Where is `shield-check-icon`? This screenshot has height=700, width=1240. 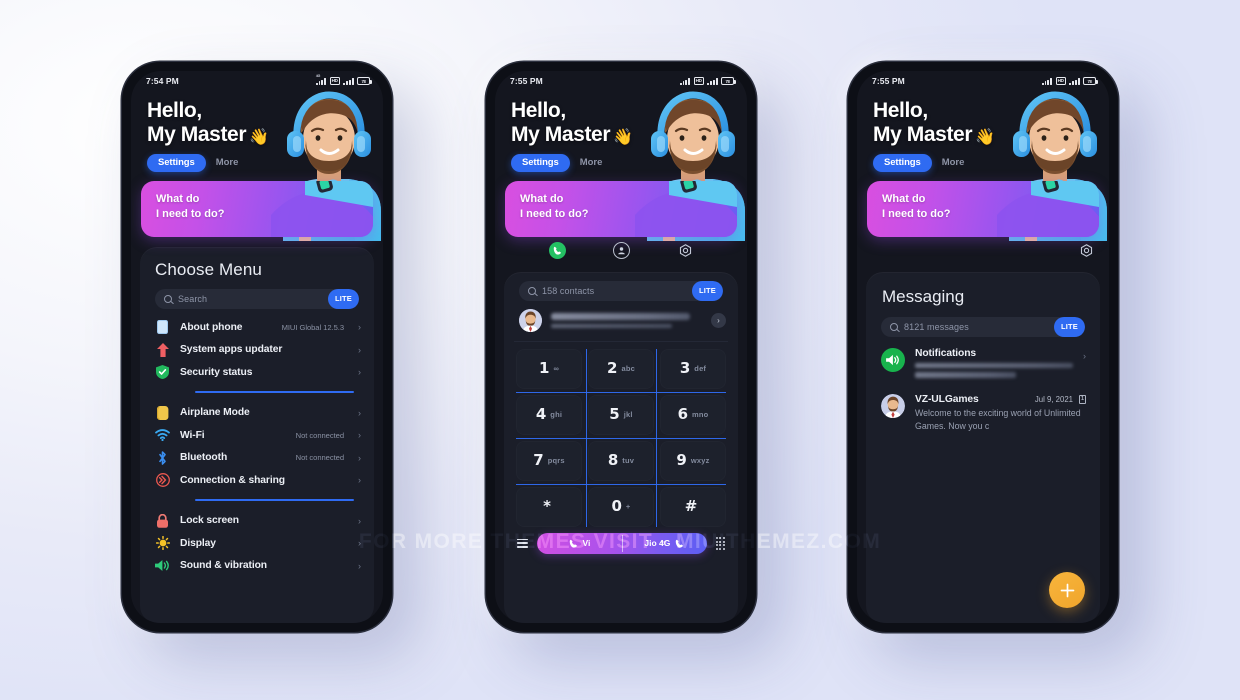
shield-check-icon is located at coordinates (162, 372).